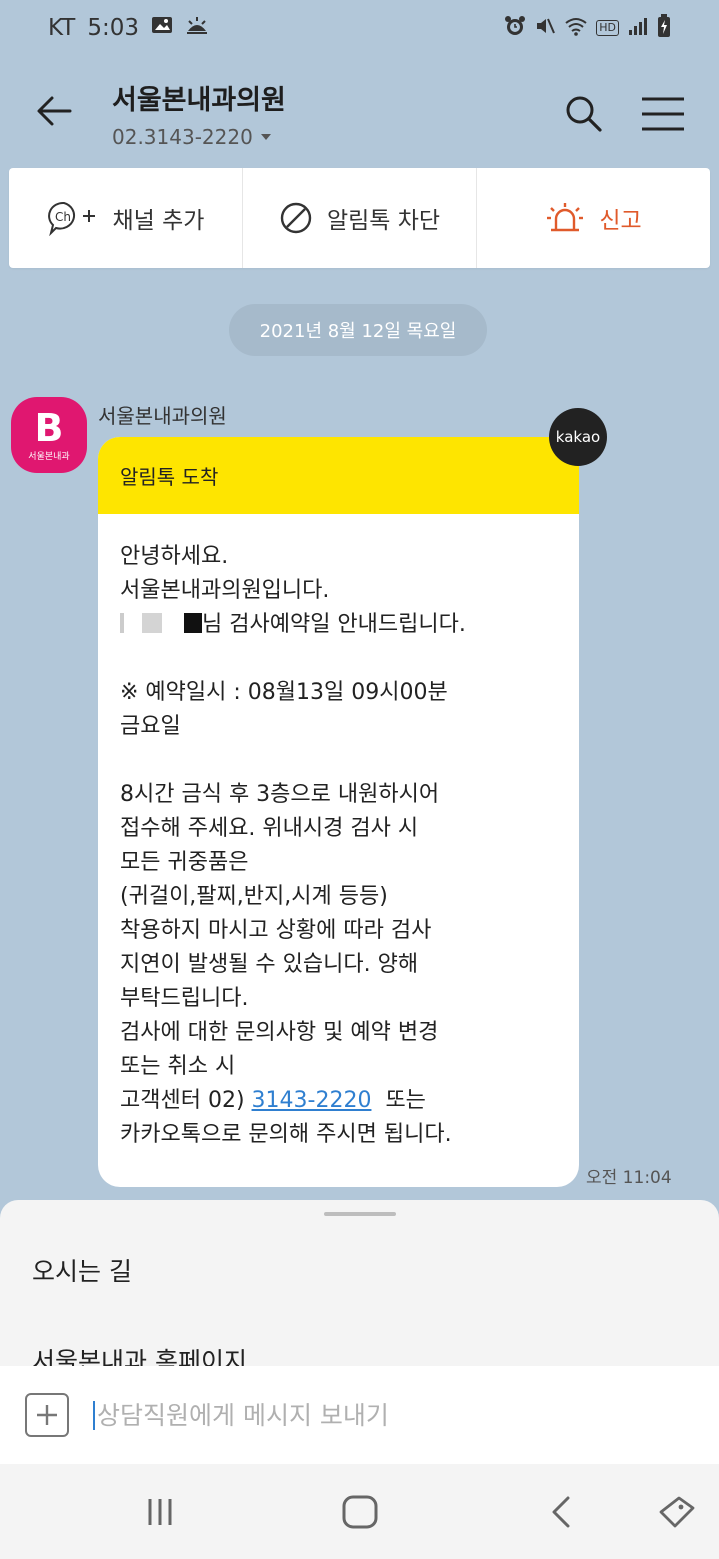 The height and width of the screenshot is (1559, 719). What do you see at coordinates (162, 416) in the screenshot?
I see `sender-name: 서울본내과의원` at bounding box center [162, 416].